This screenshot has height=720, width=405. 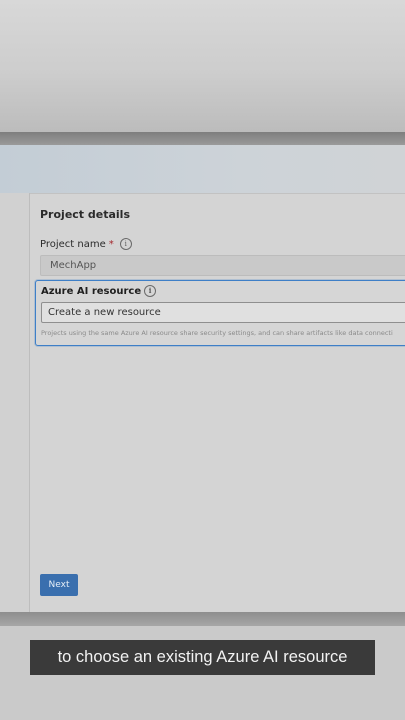 What do you see at coordinates (59, 585) in the screenshot?
I see `next-button: Next` at bounding box center [59, 585].